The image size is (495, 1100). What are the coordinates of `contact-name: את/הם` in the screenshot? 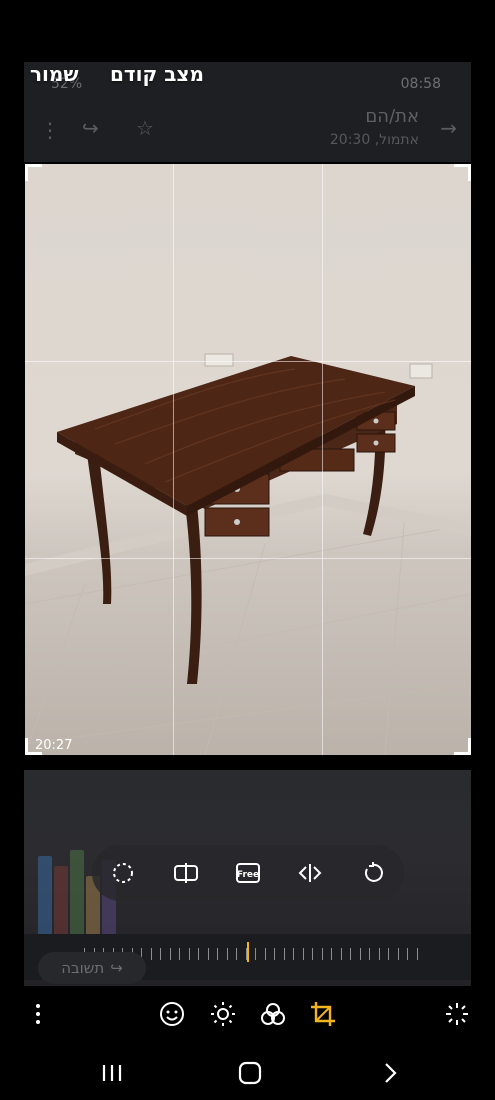 It's located at (392, 116).